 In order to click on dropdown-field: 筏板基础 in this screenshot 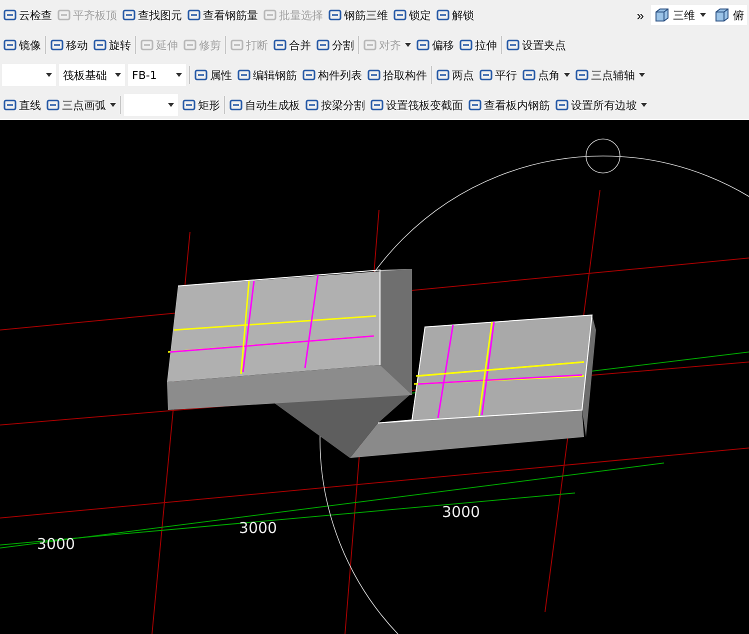, I will do `click(92, 75)`.